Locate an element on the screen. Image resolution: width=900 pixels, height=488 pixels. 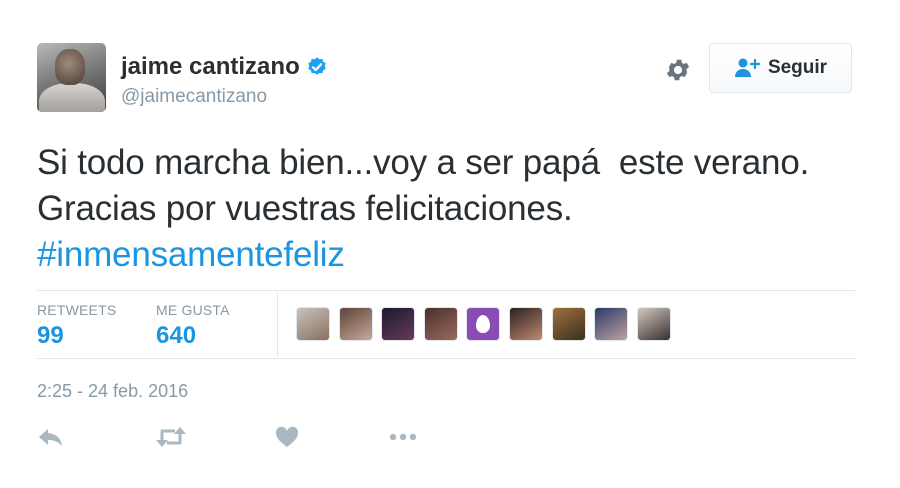
author-name-row: jaime cantizano is located at coordinates (224, 67).